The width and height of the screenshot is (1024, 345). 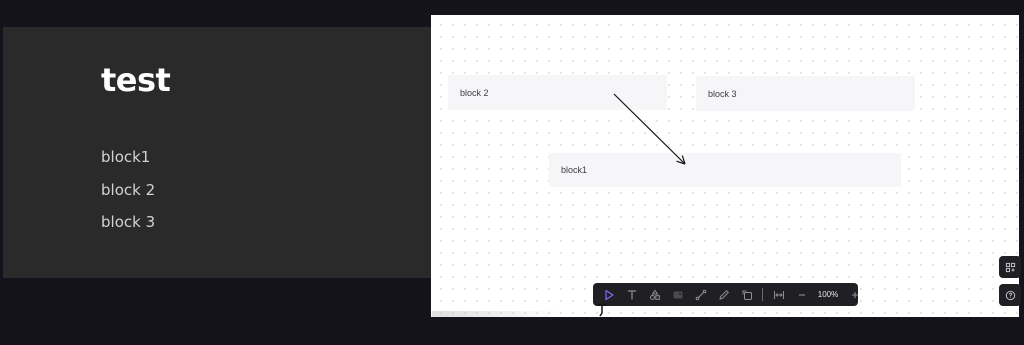 I want to click on apps-button, so click(x=1010, y=267).